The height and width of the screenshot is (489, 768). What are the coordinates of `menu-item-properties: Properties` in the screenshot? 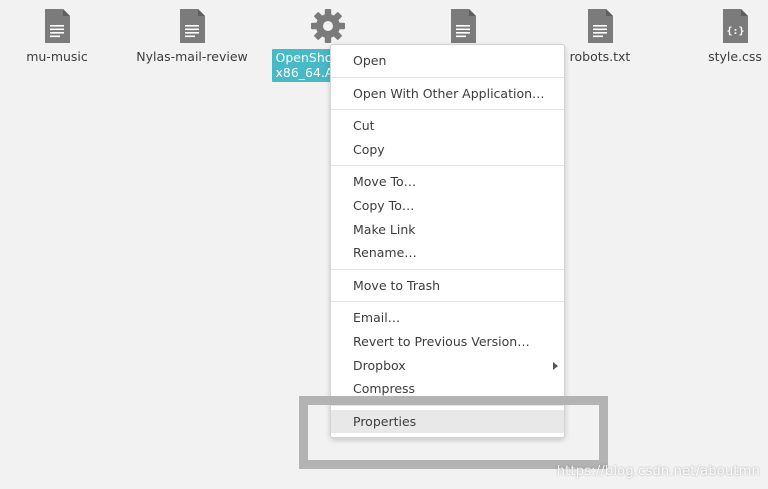 It's located at (447, 421).